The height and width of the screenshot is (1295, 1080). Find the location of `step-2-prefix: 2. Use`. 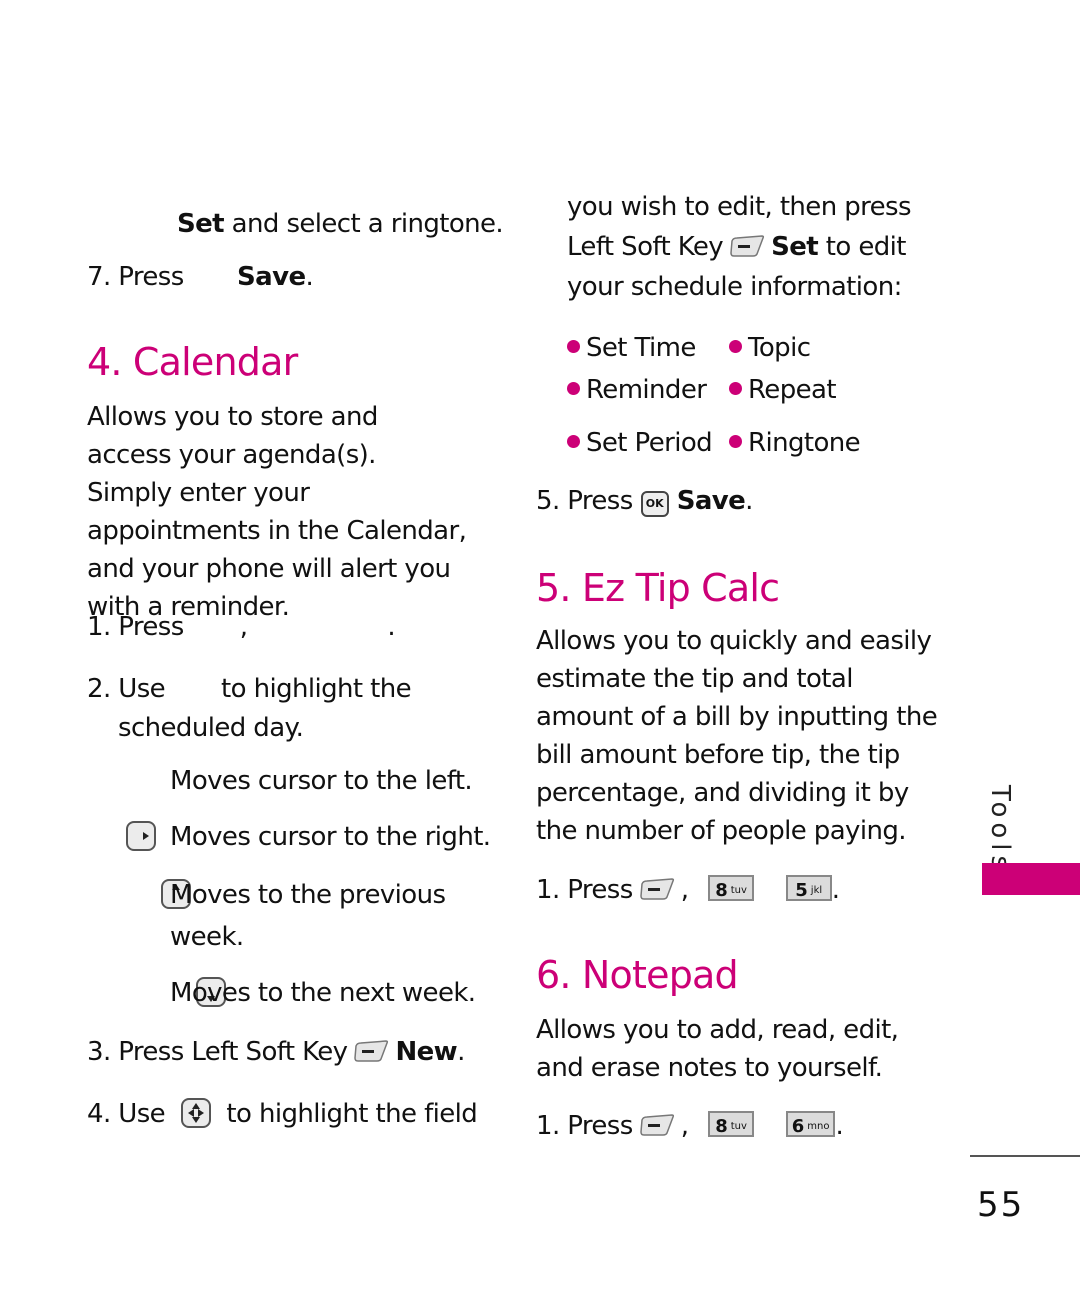

step-2-prefix: 2. Use is located at coordinates (126, 689).